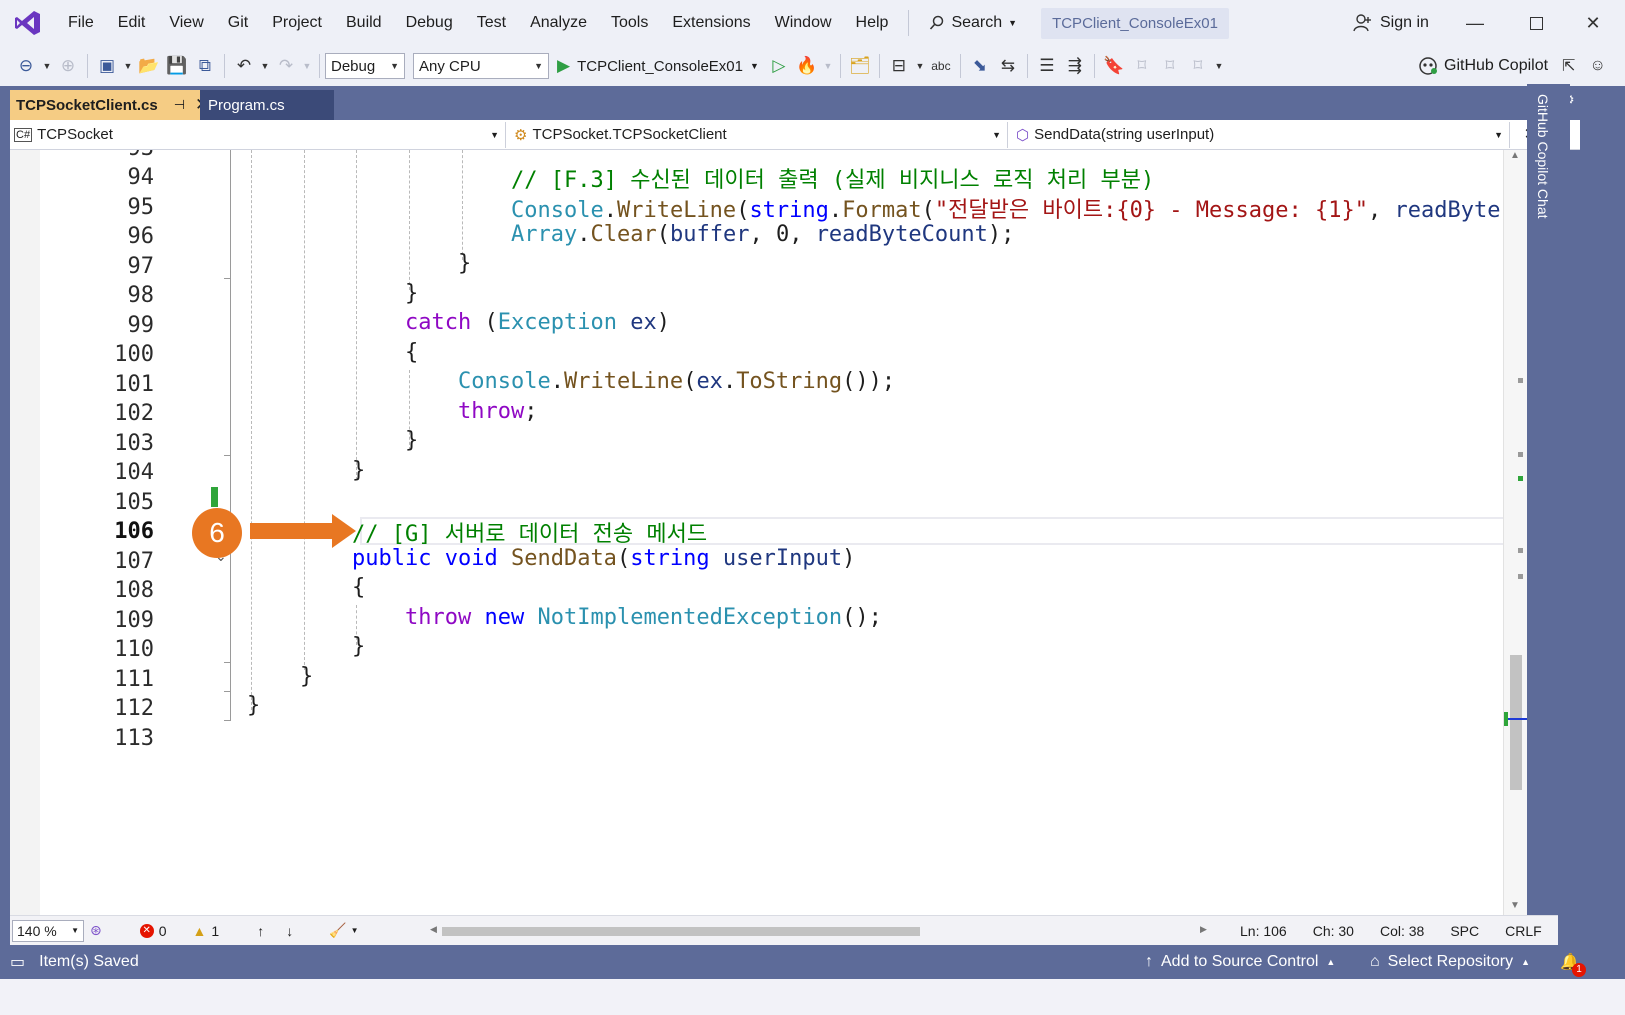 Image resolution: width=1625 pixels, height=1015 pixels. Describe the element at coordinates (1047, 66) in the screenshot. I see `comment-lines-icon: ☰` at that location.